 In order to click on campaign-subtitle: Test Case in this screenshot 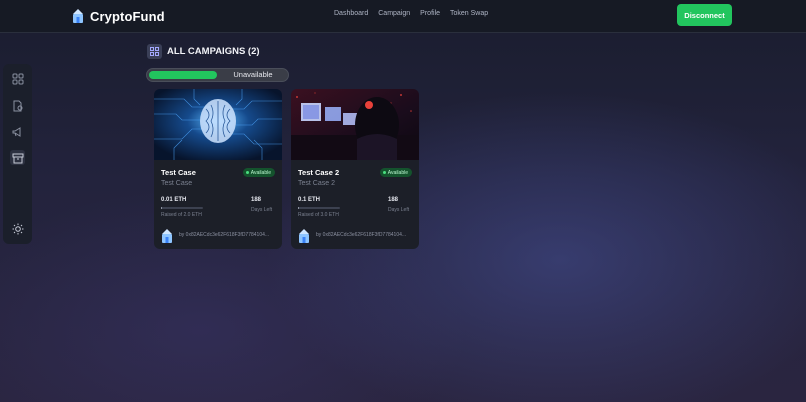, I will do `click(177, 183)`.